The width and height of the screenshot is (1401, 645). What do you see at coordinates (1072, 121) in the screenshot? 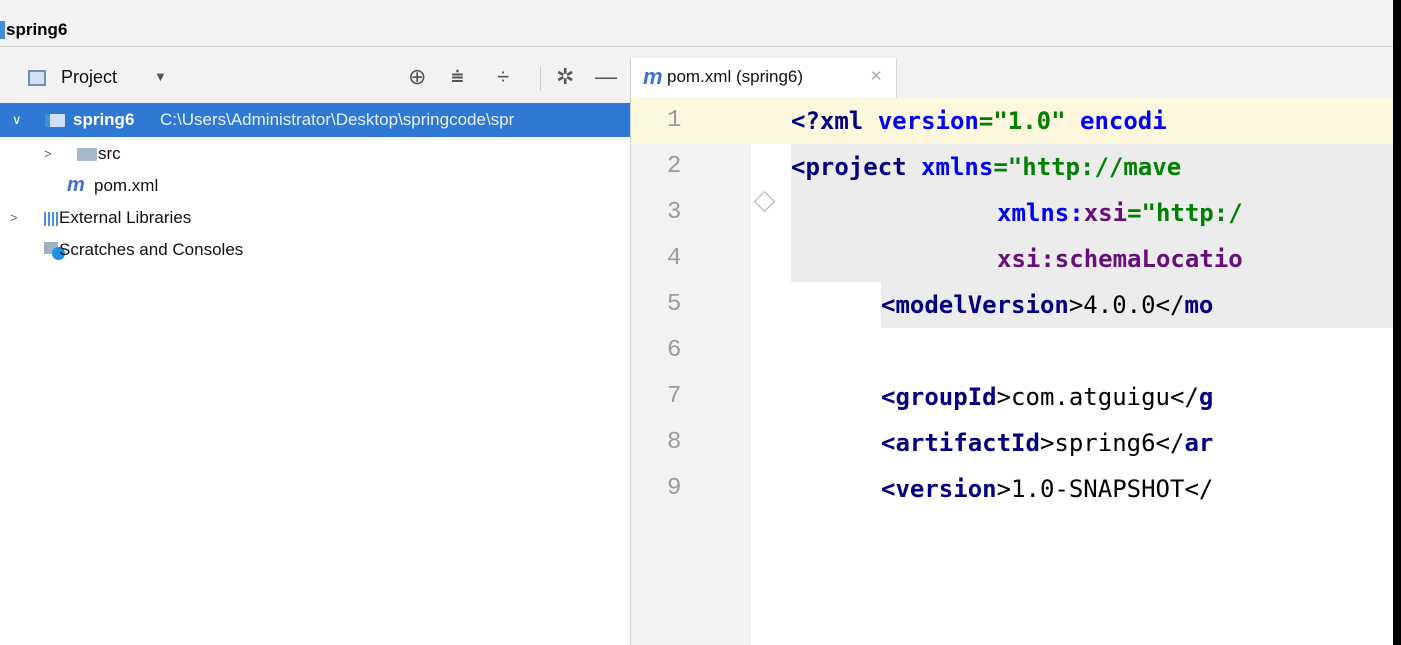
I see `code-line: <?xml version="1.0" encodi` at bounding box center [1072, 121].